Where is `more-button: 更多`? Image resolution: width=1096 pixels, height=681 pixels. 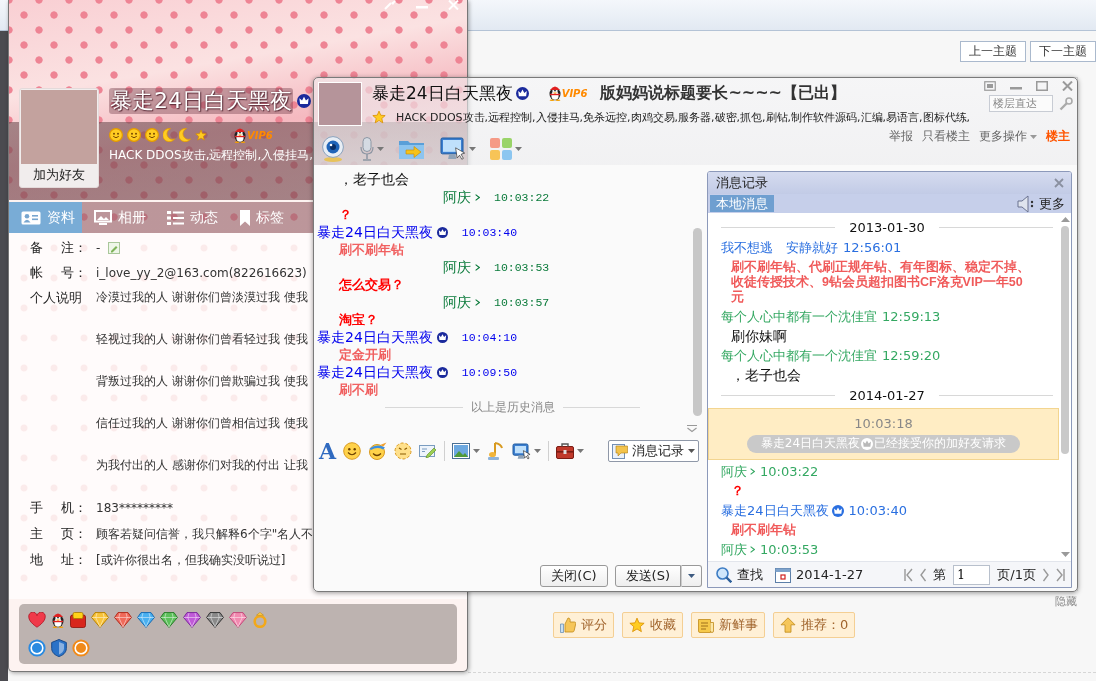
more-button: 更多 is located at coordinates (1052, 203).